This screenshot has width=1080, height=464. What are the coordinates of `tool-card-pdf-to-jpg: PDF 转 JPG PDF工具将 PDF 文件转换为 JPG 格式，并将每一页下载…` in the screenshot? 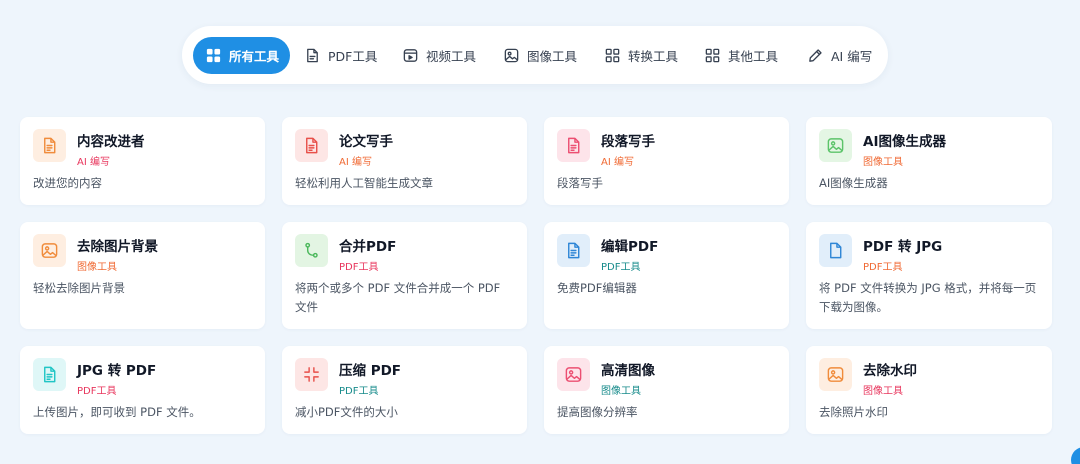 It's located at (929, 275).